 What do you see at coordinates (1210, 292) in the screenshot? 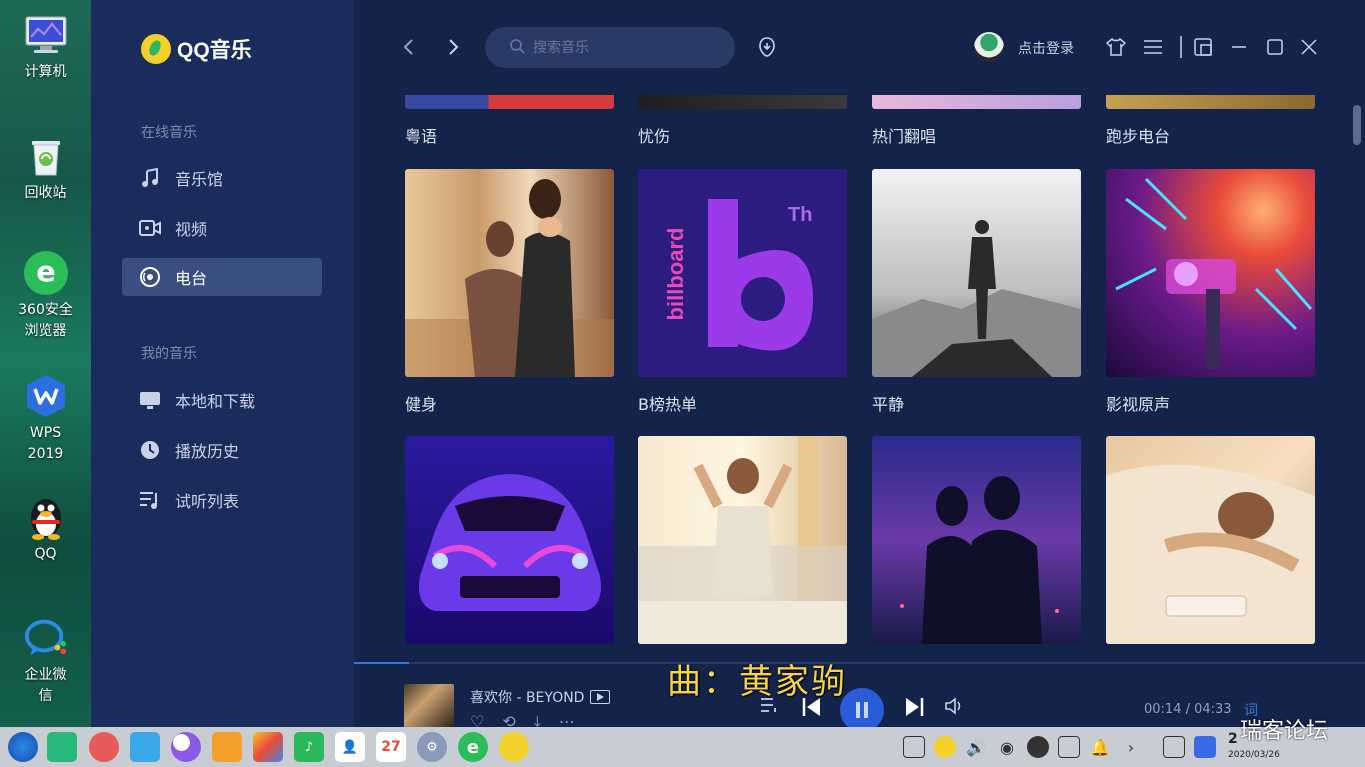
I see `card-soundtrack: 影视原声` at bounding box center [1210, 292].